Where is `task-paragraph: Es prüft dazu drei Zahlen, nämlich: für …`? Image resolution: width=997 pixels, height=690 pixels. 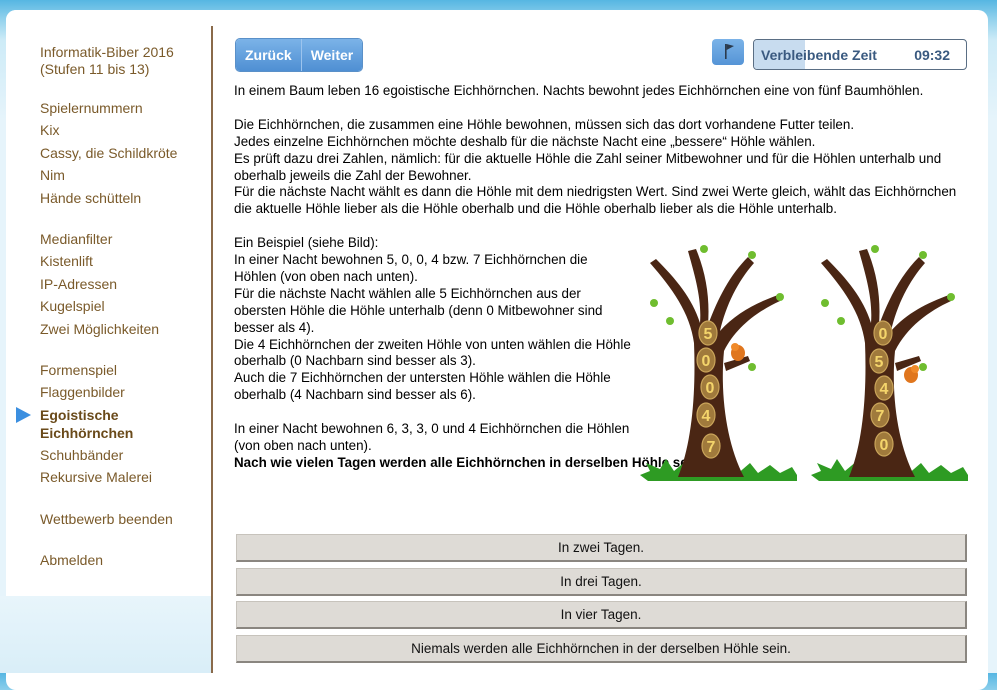
task-paragraph: Es prüft dazu drei Zahlen, nämlich: für … is located at coordinates (588, 166).